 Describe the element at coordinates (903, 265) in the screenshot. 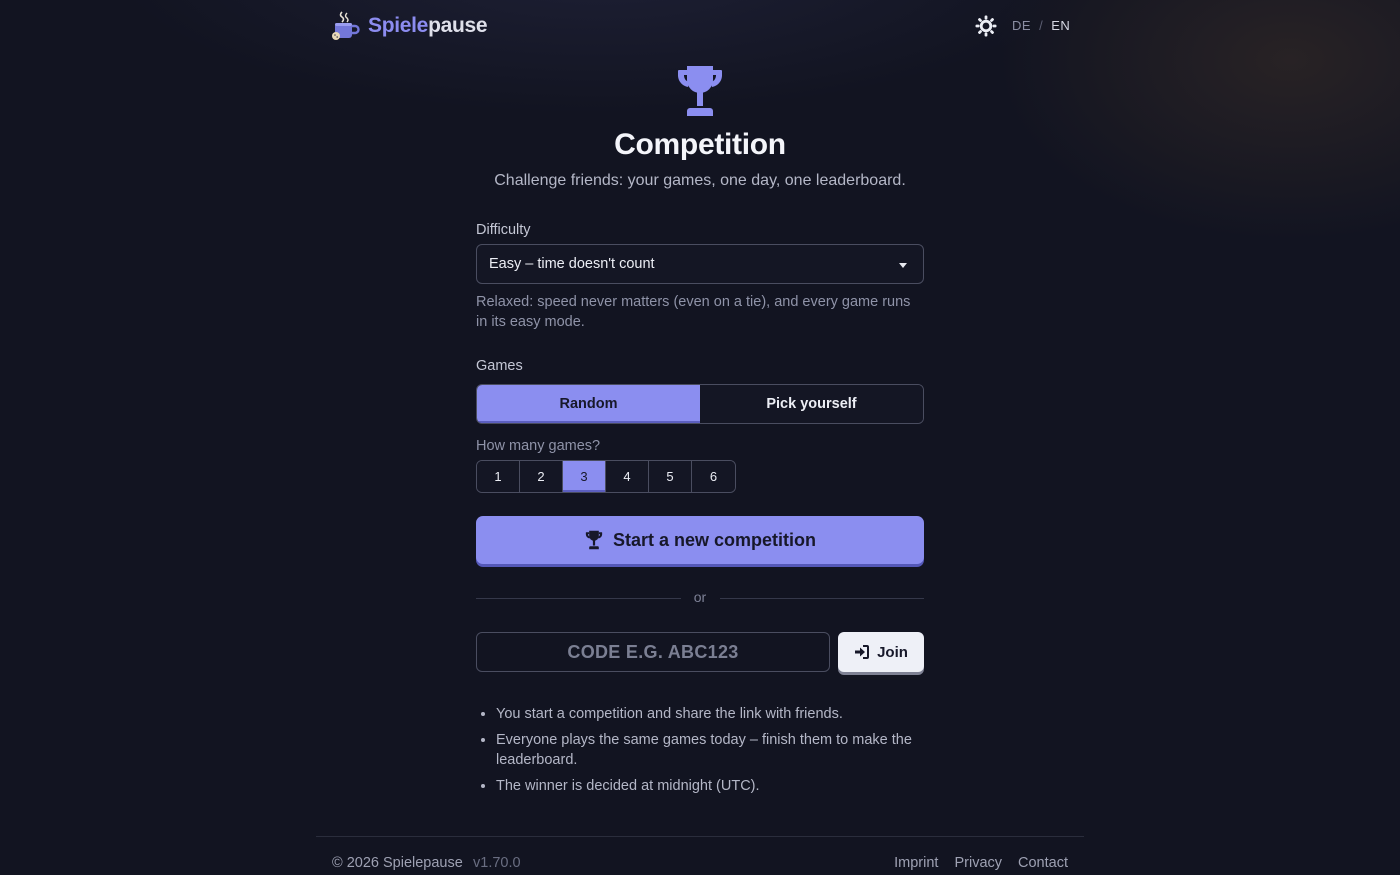

I see `caret-down-icon` at that location.